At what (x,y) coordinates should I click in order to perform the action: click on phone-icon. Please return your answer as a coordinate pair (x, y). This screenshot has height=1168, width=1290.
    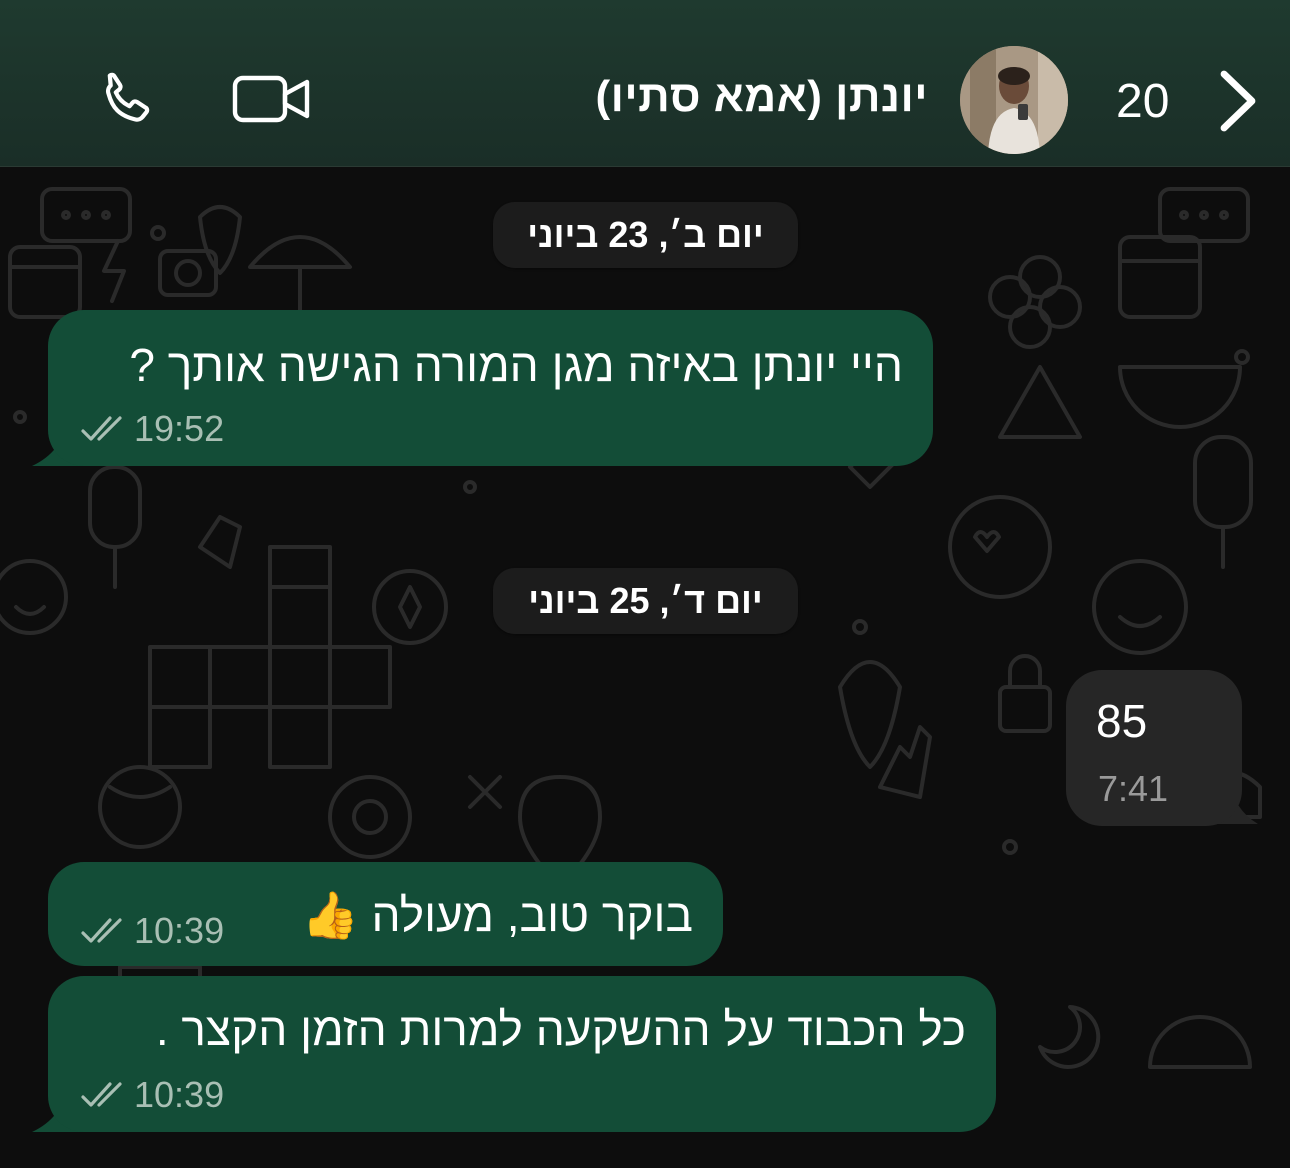
    Looking at the image, I should click on (127, 97).